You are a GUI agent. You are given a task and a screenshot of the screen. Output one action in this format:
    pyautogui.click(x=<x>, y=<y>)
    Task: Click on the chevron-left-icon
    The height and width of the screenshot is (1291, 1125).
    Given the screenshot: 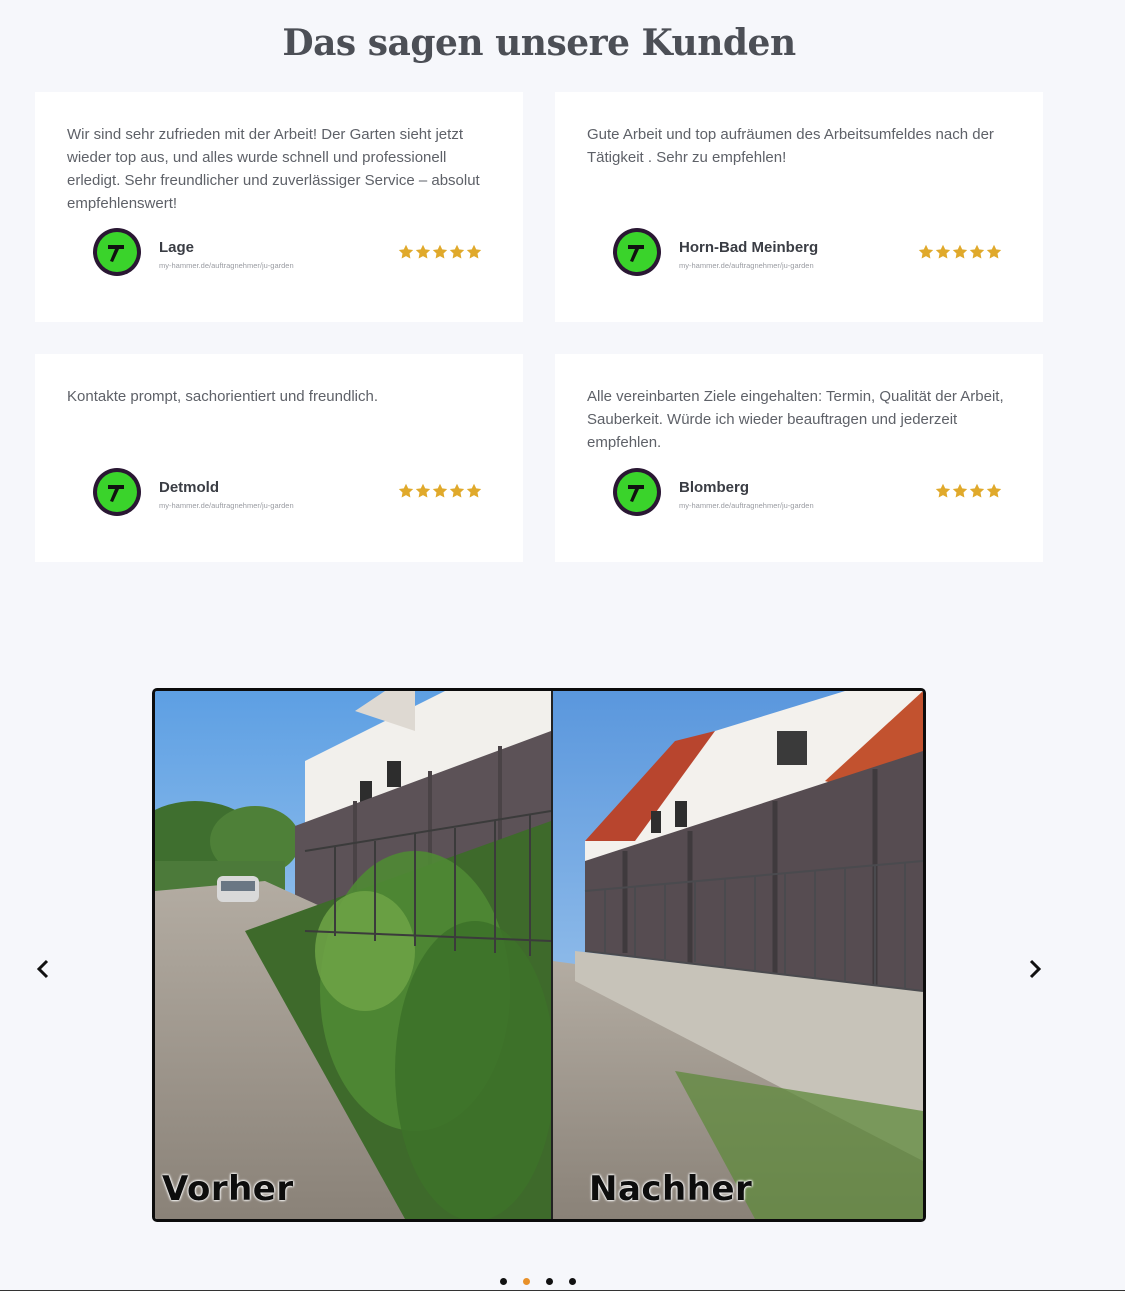 What is the action you would take?
    pyautogui.click(x=42, y=969)
    